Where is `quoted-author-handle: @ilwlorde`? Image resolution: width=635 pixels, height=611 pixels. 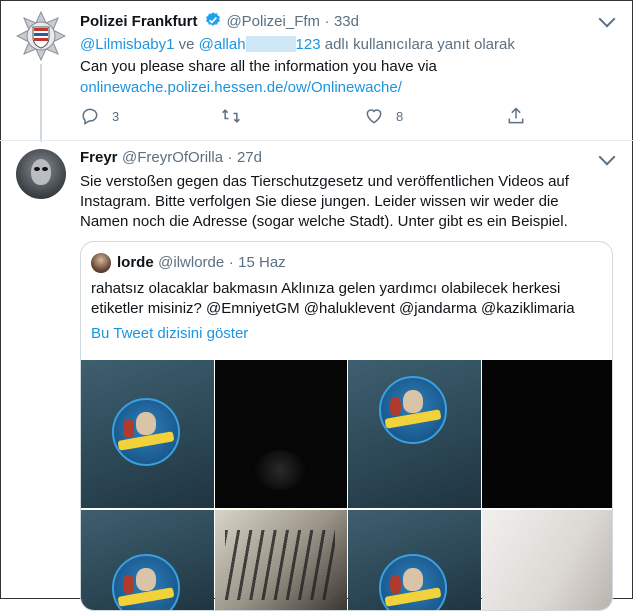 quoted-author-handle: @ilwlorde is located at coordinates (191, 262).